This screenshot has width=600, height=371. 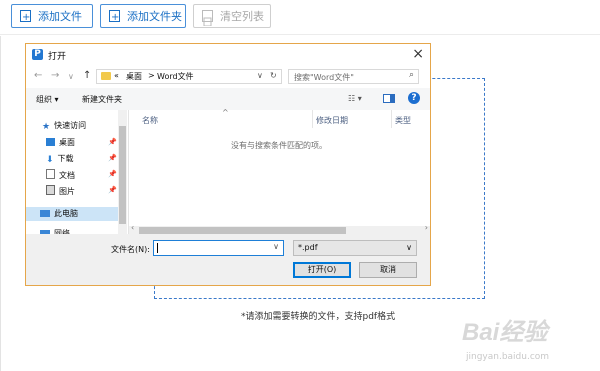 I want to click on add-file-label: 添加文件, so click(x=60, y=16).